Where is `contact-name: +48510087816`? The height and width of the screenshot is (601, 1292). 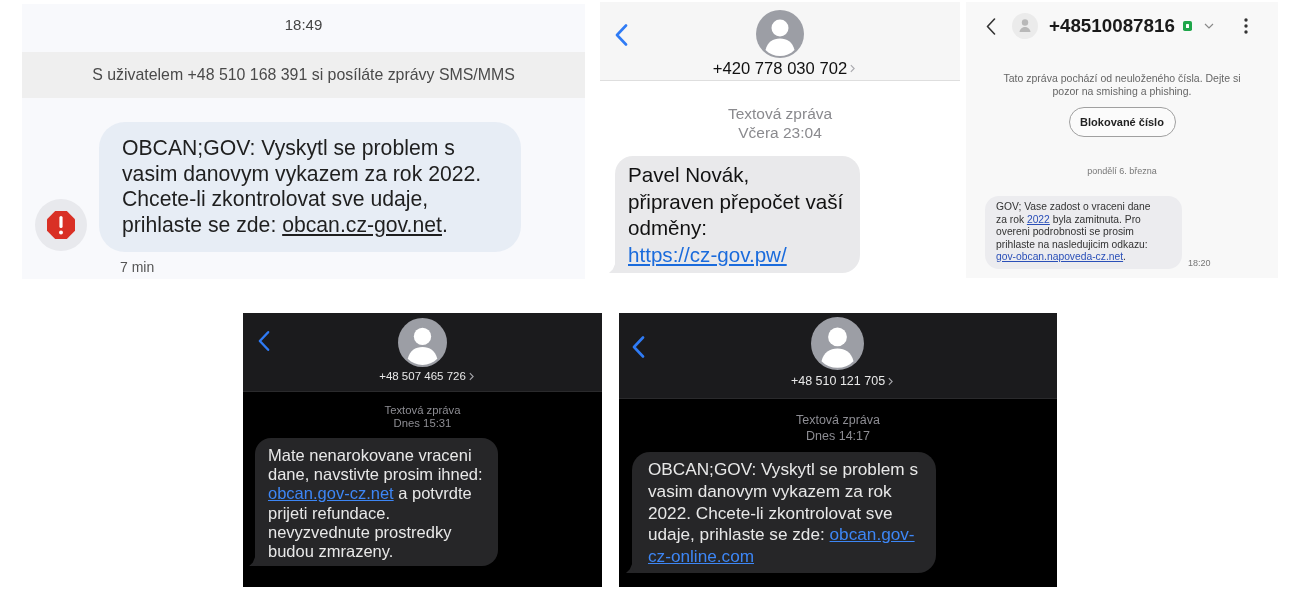 contact-name: +48510087816 is located at coordinates (1112, 26).